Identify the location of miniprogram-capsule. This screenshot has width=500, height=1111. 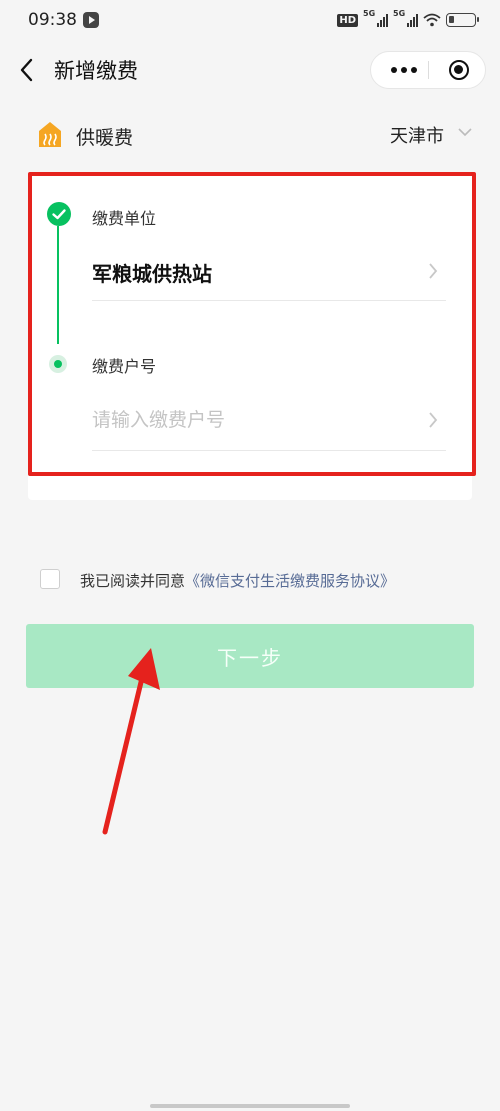
(428, 70).